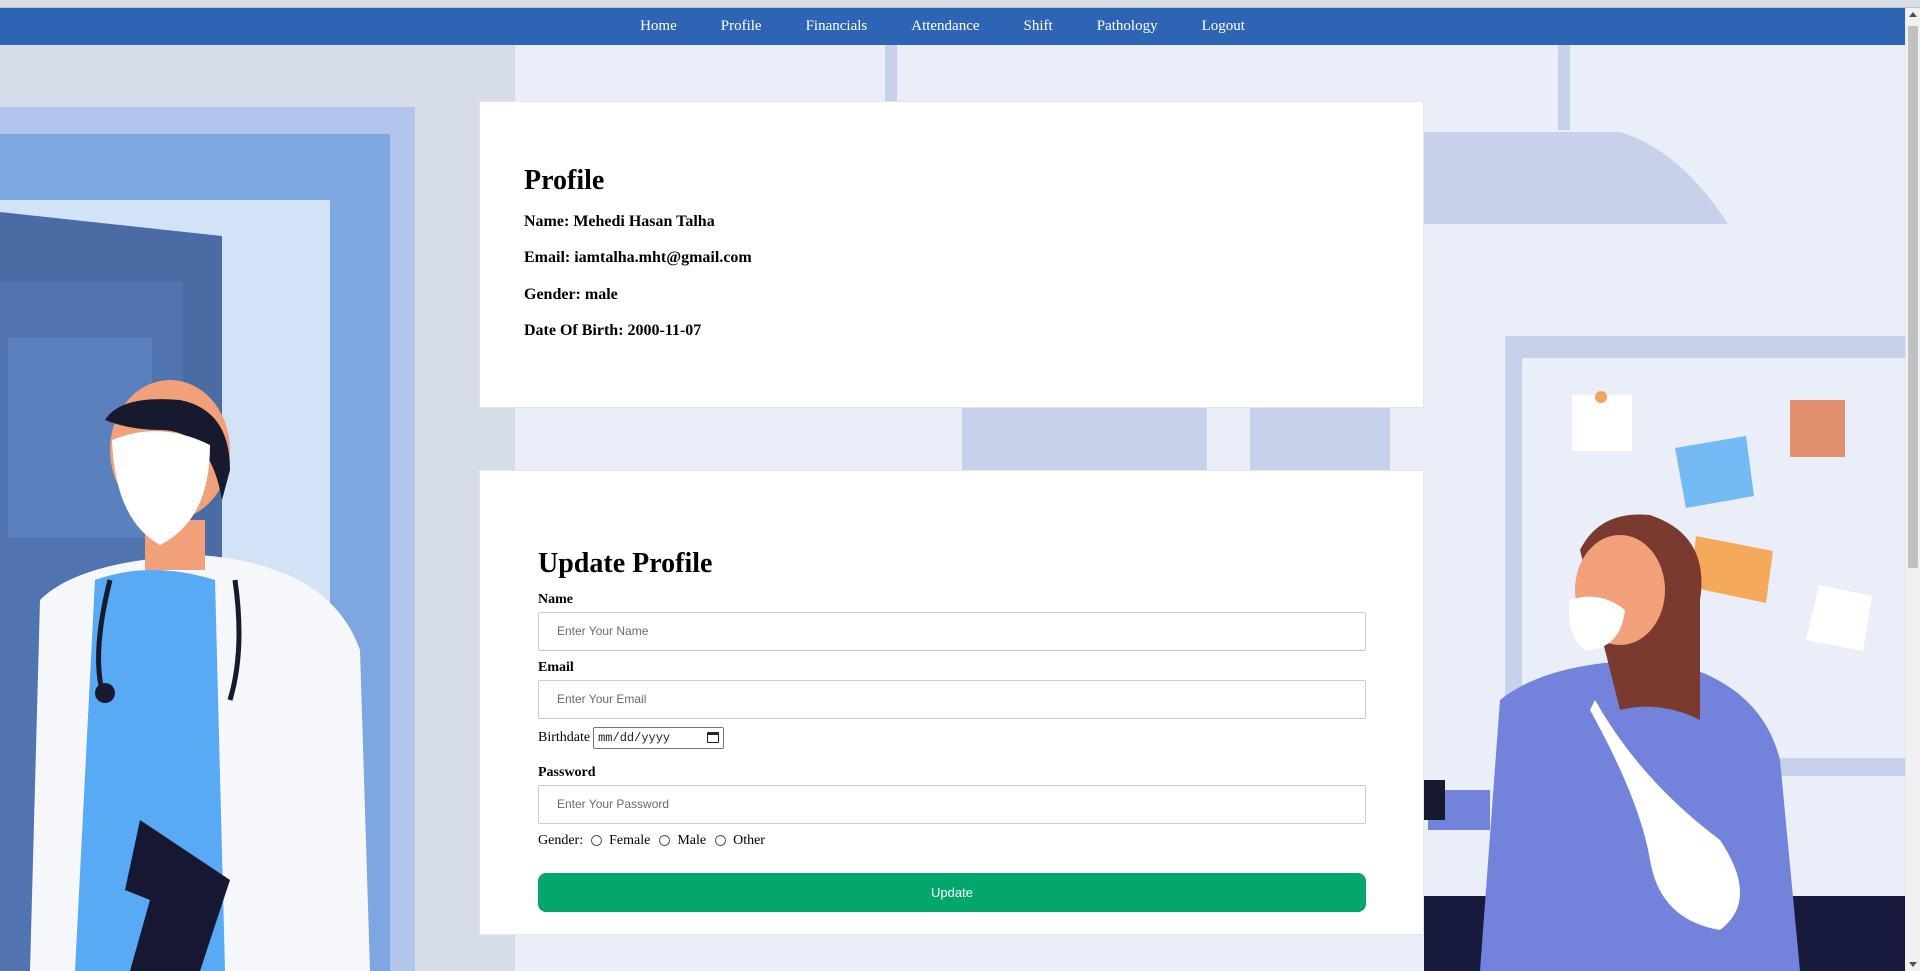  I want to click on birthdate-input: mm/dd/yyyy, so click(659, 737).